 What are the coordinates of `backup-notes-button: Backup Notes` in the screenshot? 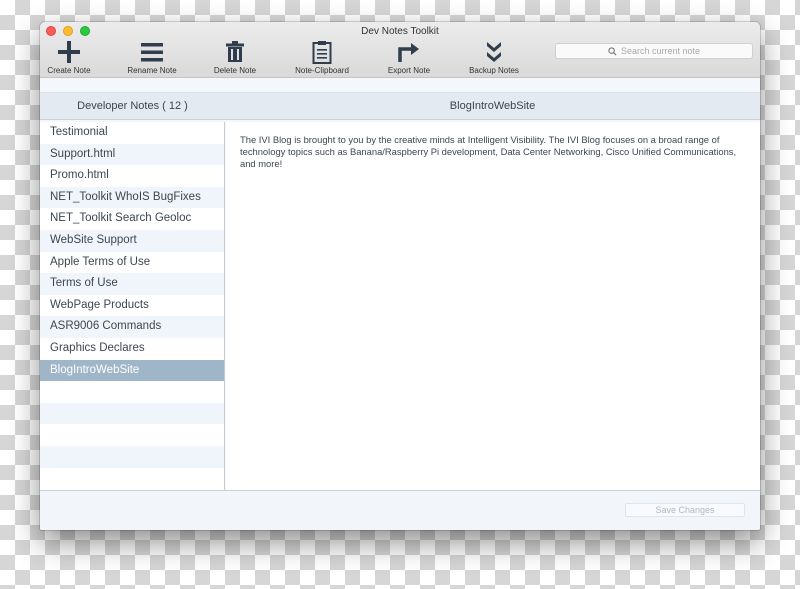 It's located at (494, 57).